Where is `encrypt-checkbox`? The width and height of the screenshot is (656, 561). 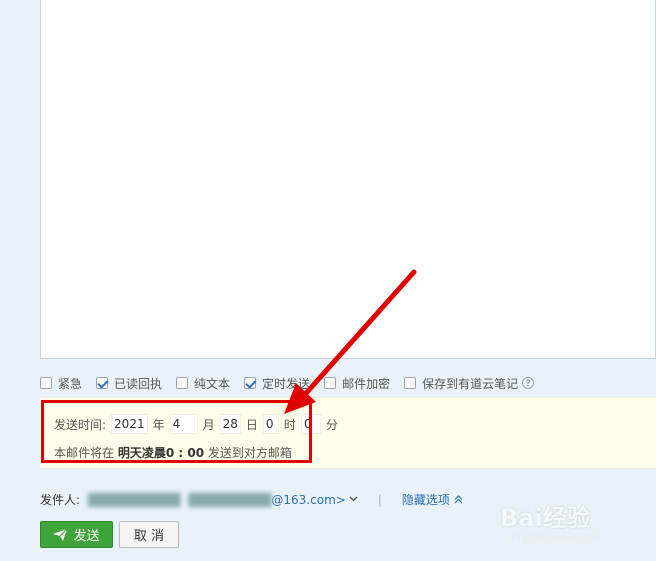 encrypt-checkbox is located at coordinates (330, 383).